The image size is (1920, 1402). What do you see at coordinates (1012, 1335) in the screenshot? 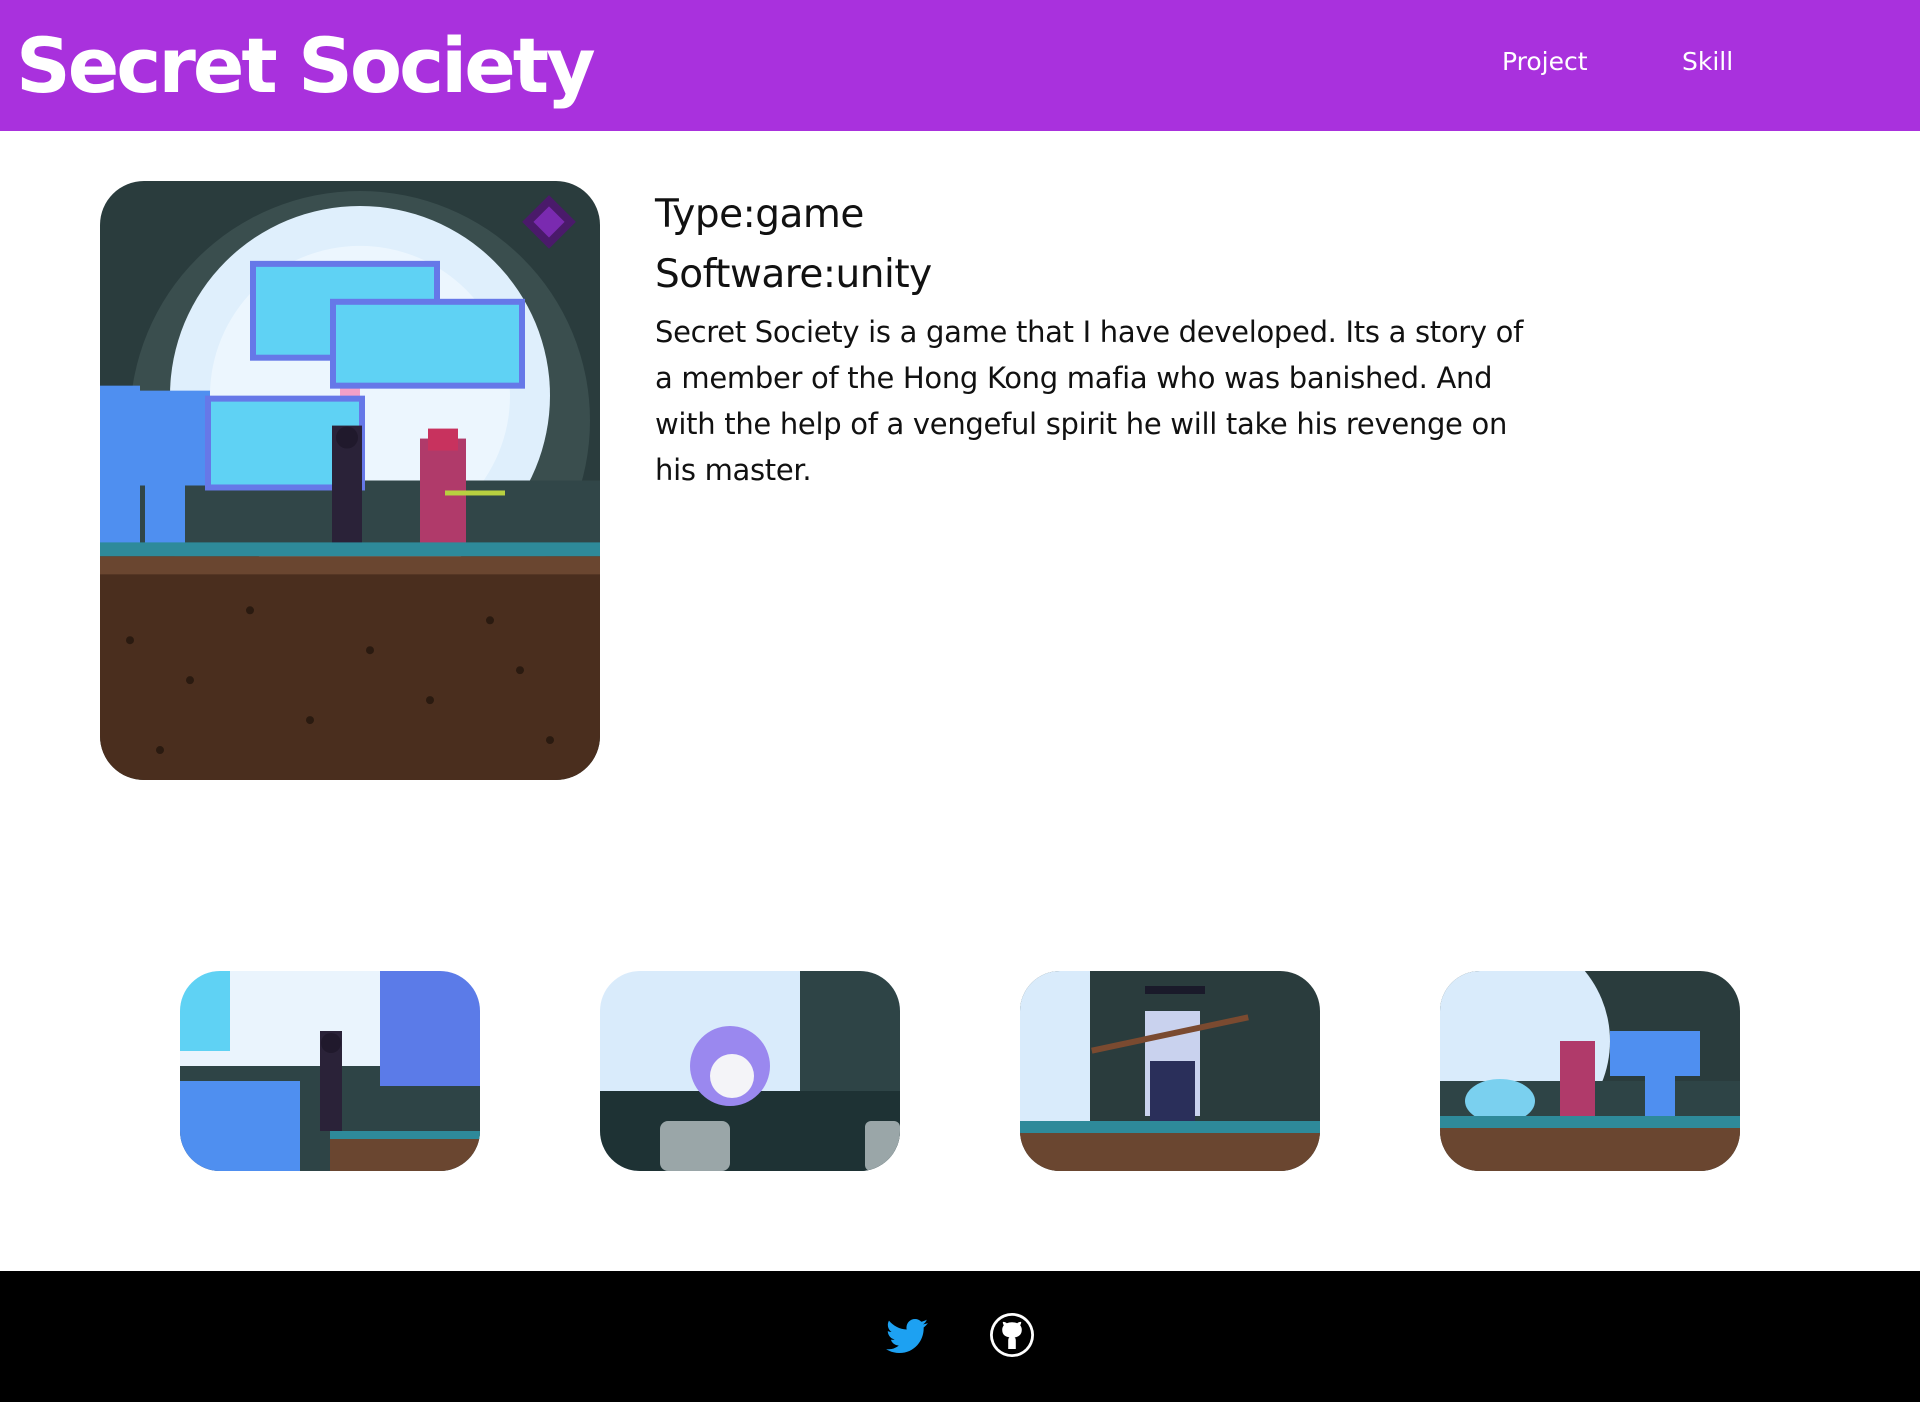
I see `github-icon` at bounding box center [1012, 1335].